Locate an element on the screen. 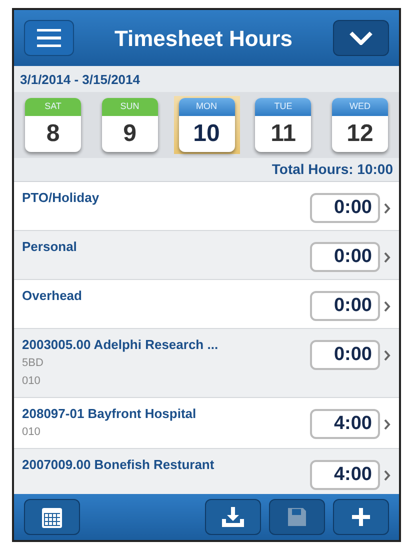  timesheet-row: 2003005.00 Adelphi Research ... 5BD 010 0:00 is located at coordinates (206, 363).